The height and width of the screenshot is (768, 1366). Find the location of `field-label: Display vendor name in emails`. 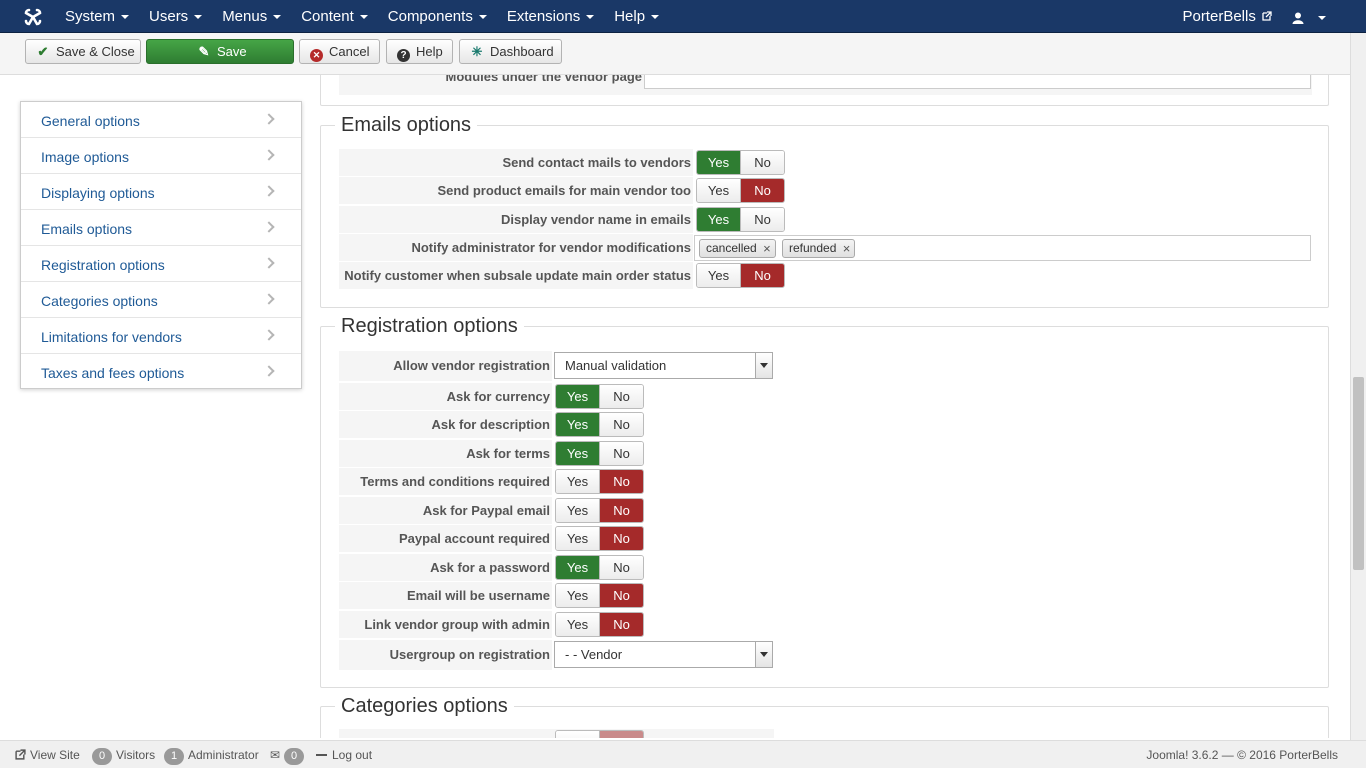

field-label: Display vendor name in emails is located at coordinates (595, 219).